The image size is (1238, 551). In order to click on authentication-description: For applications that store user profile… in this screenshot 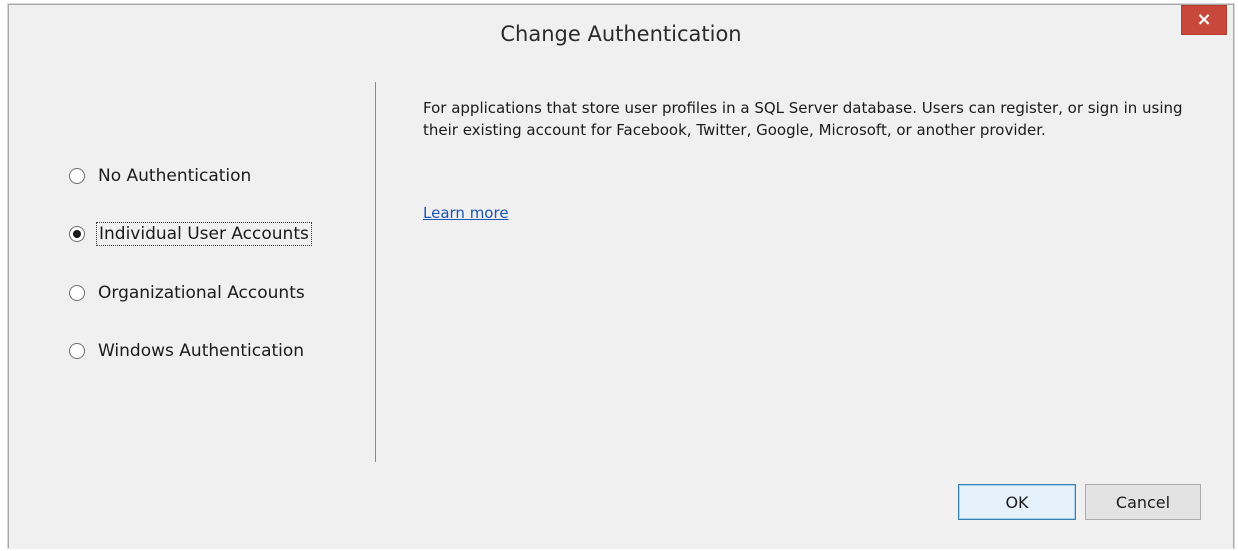, I will do `click(803, 119)`.